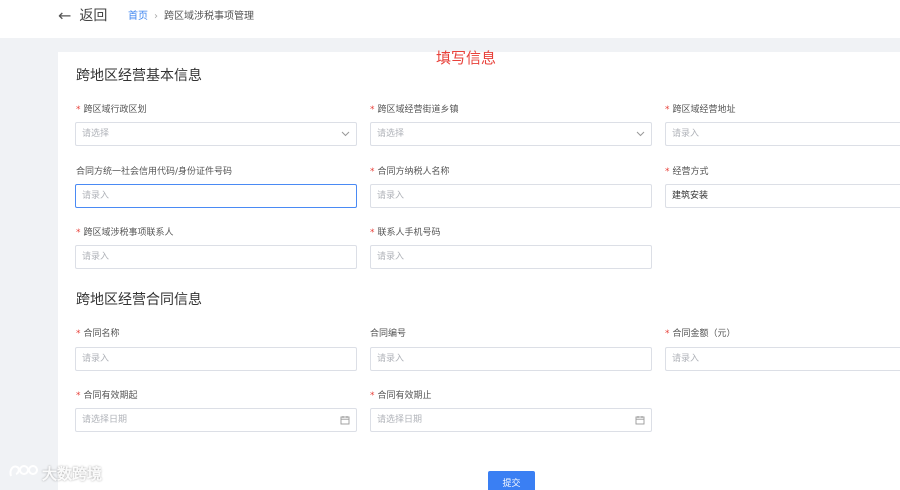  I want to click on contact-phone-input: 请录入, so click(511, 257).